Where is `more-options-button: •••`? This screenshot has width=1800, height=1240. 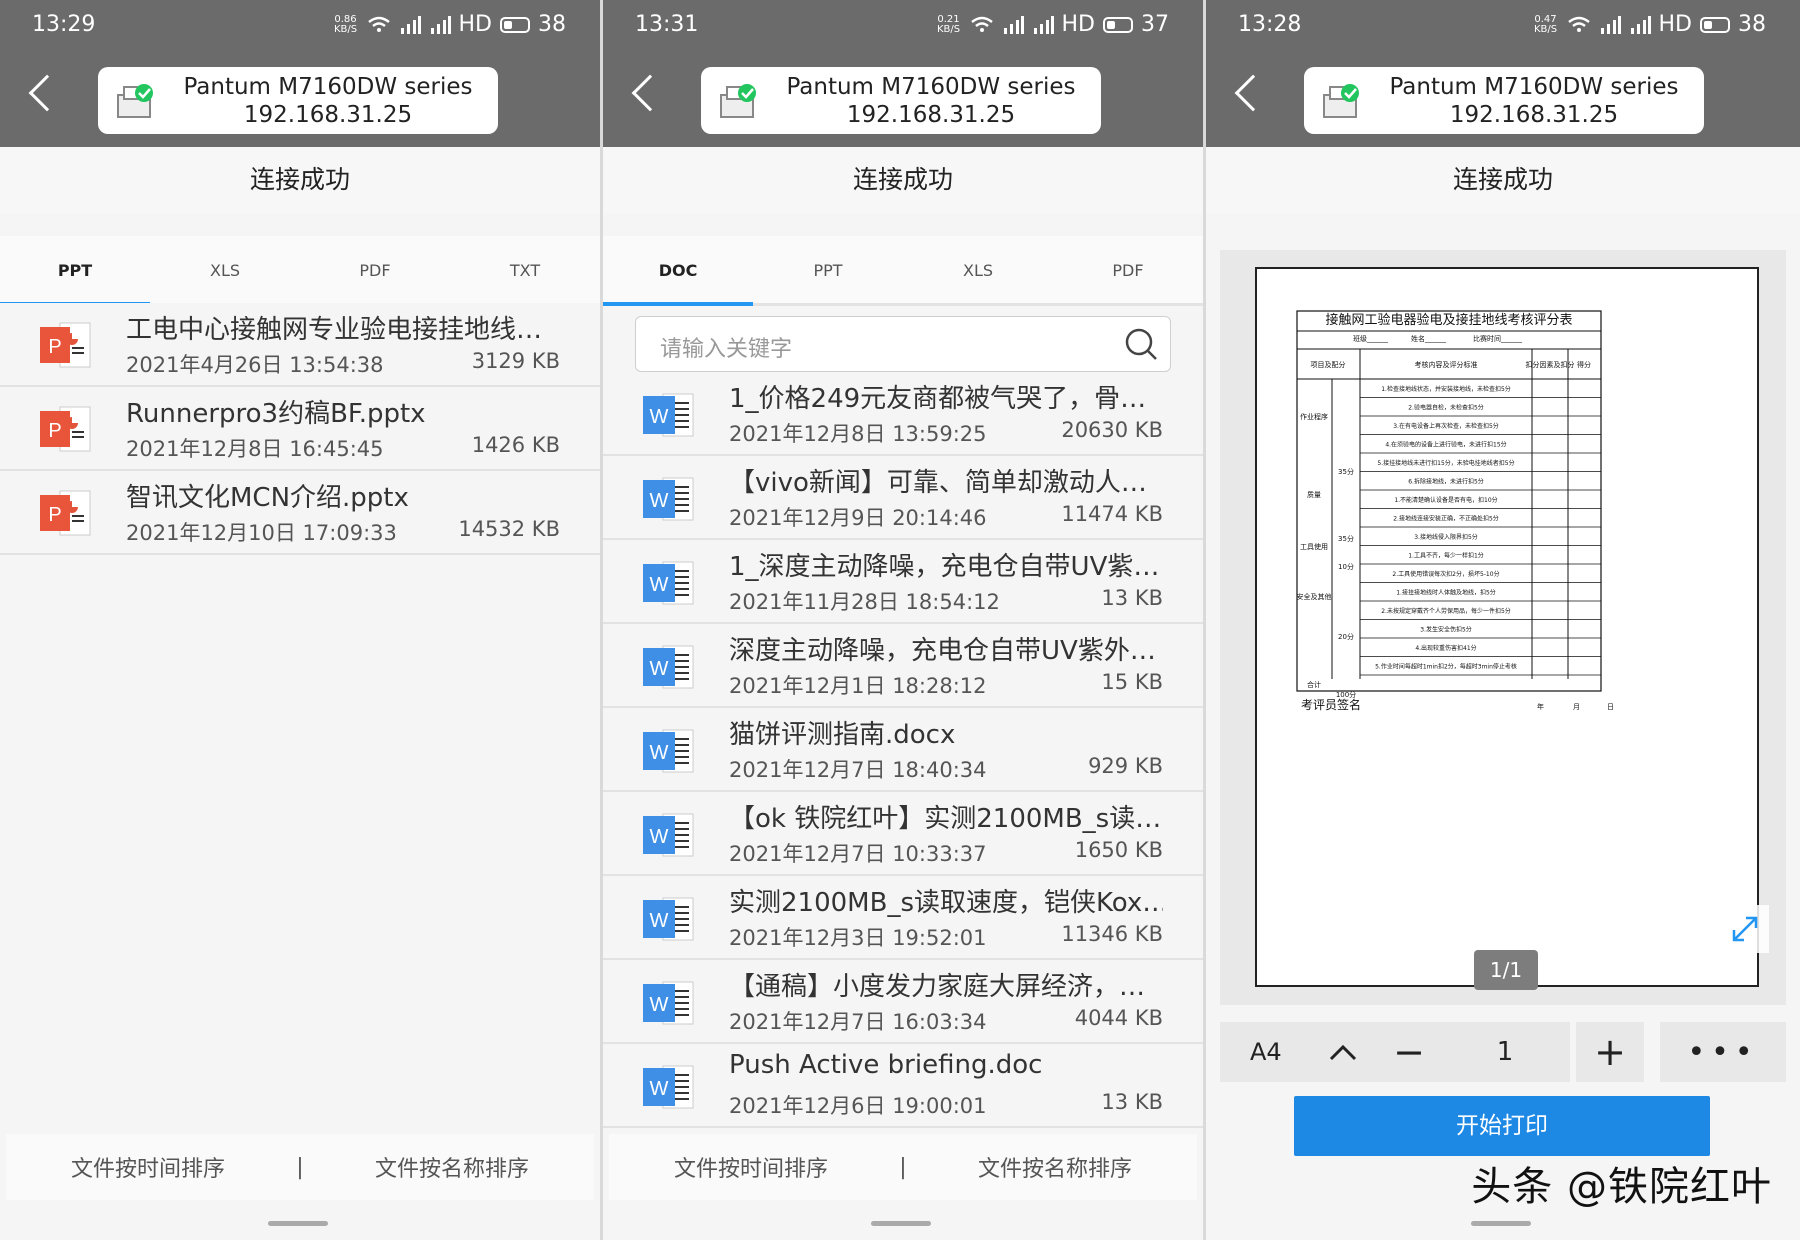
more-options-button: ••• is located at coordinates (1723, 1052).